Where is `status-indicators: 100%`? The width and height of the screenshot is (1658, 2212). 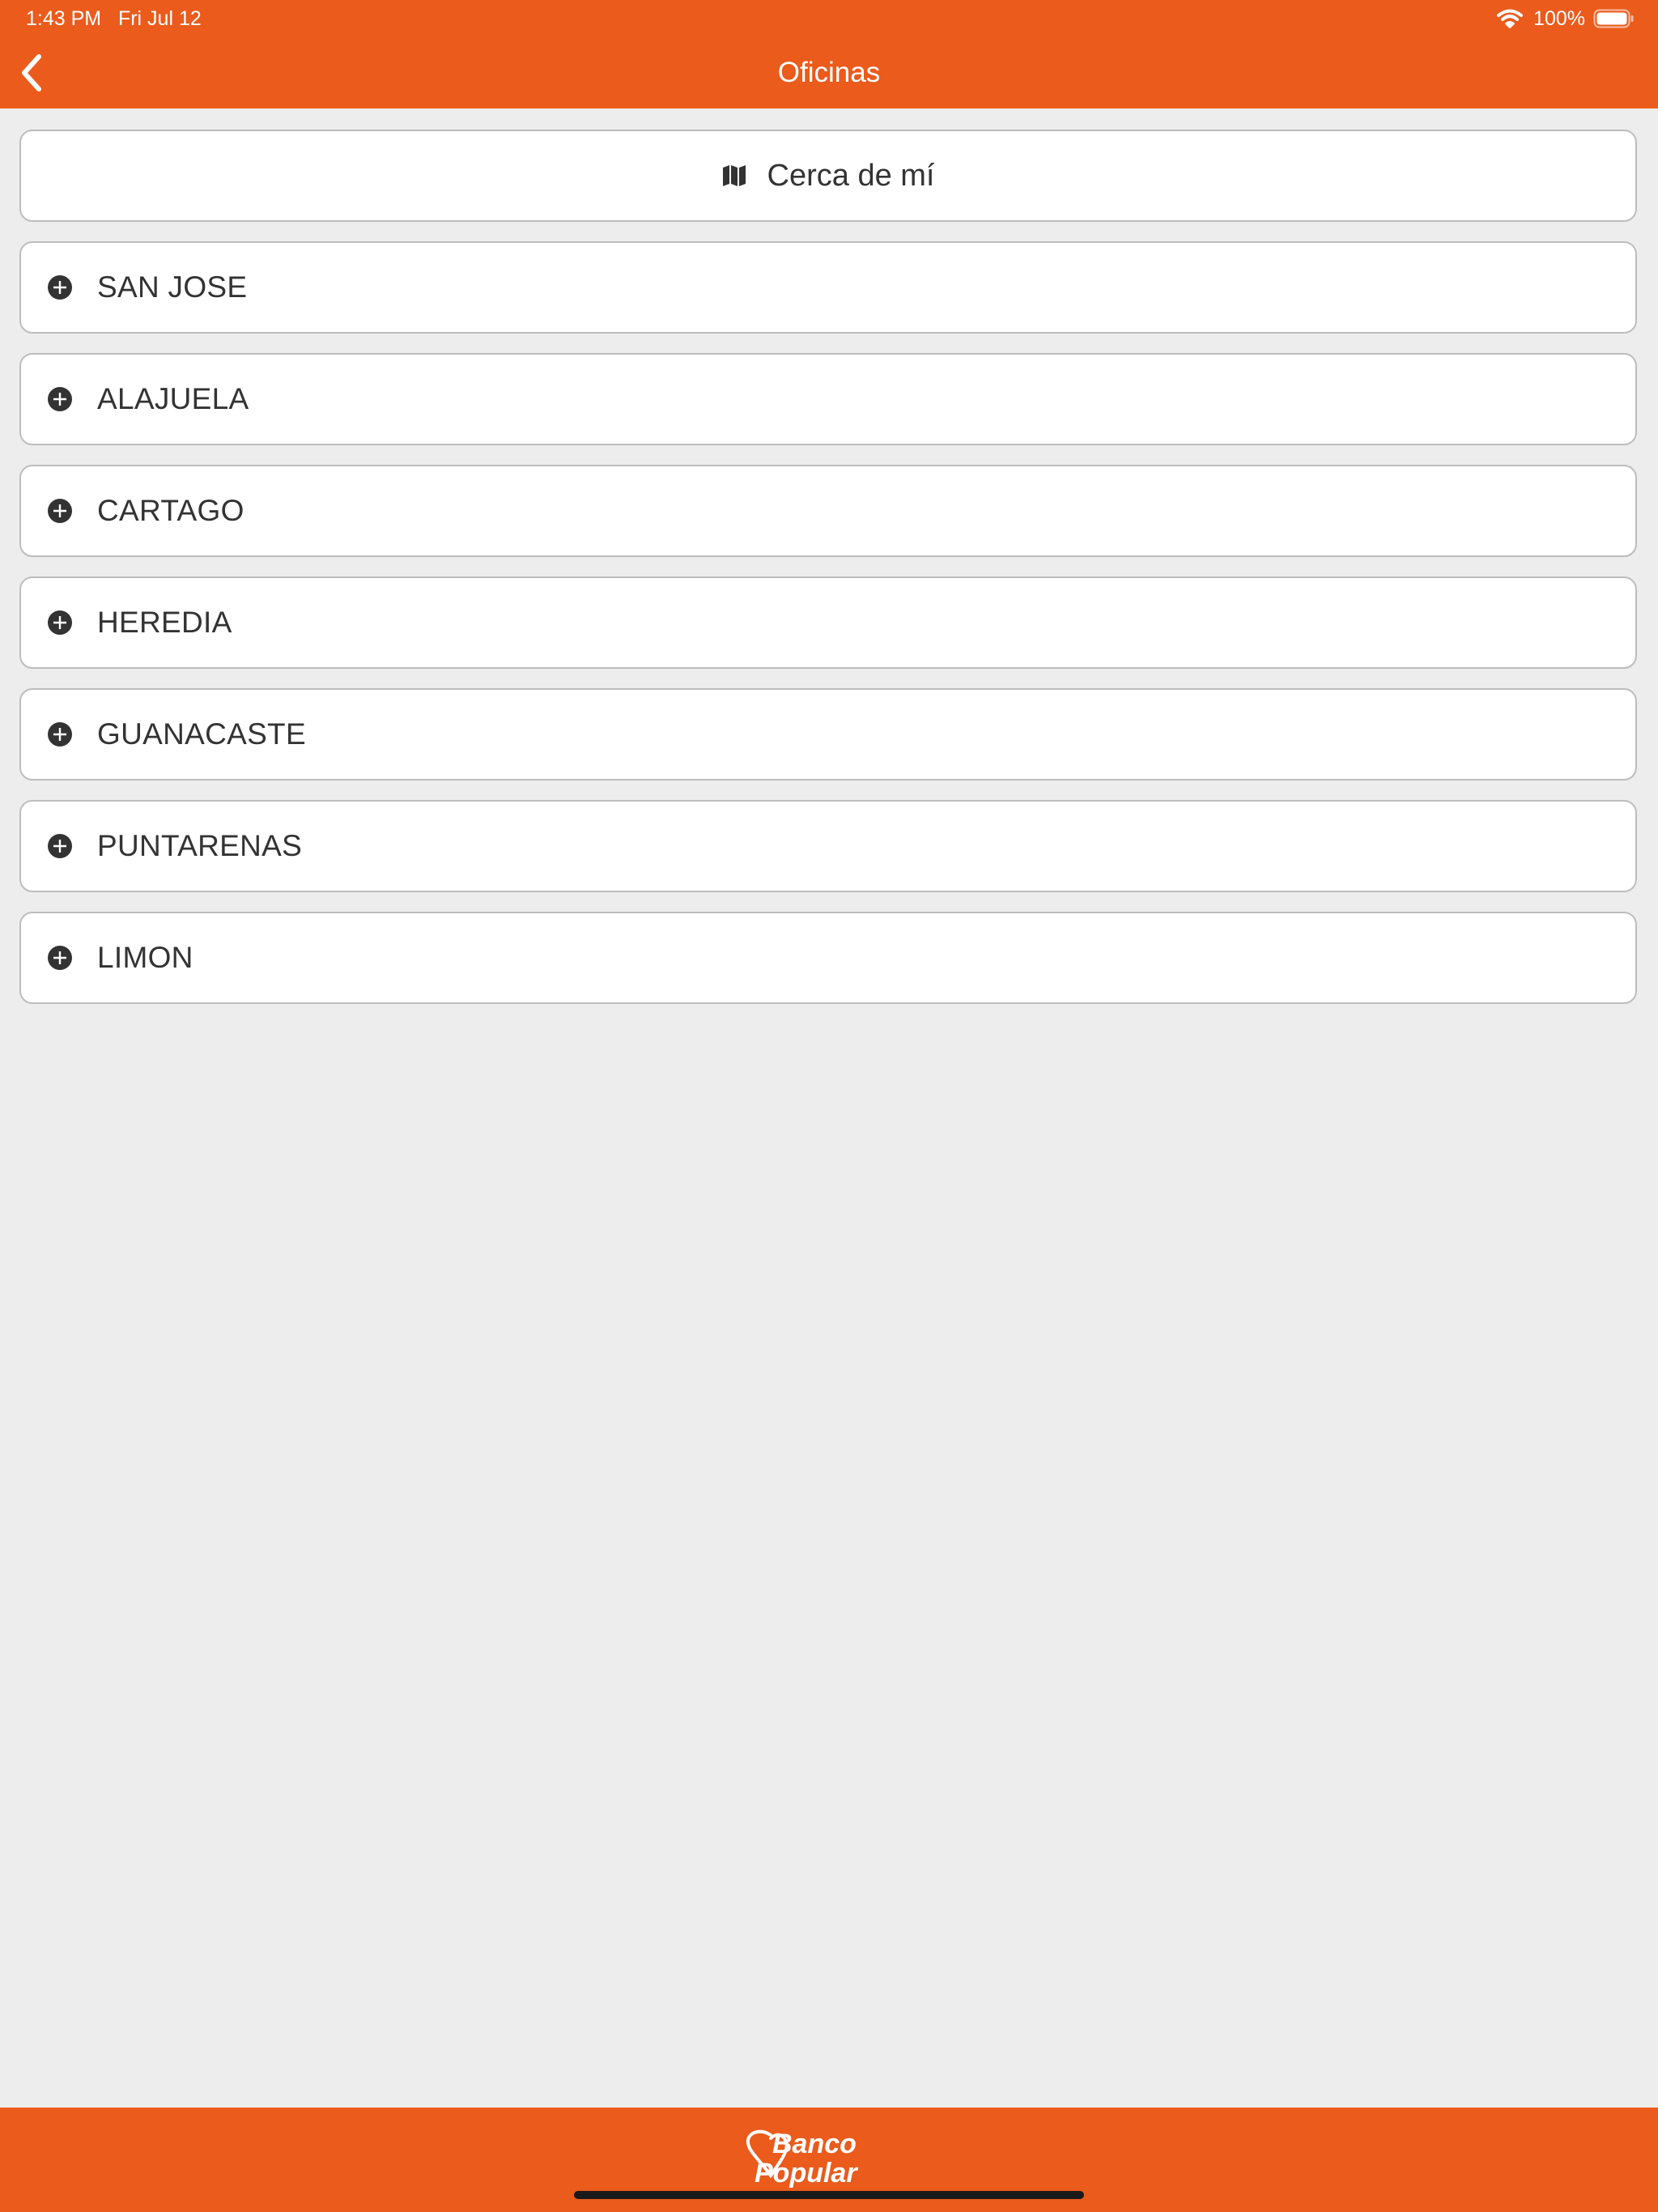
status-indicators: 100% is located at coordinates (1565, 19).